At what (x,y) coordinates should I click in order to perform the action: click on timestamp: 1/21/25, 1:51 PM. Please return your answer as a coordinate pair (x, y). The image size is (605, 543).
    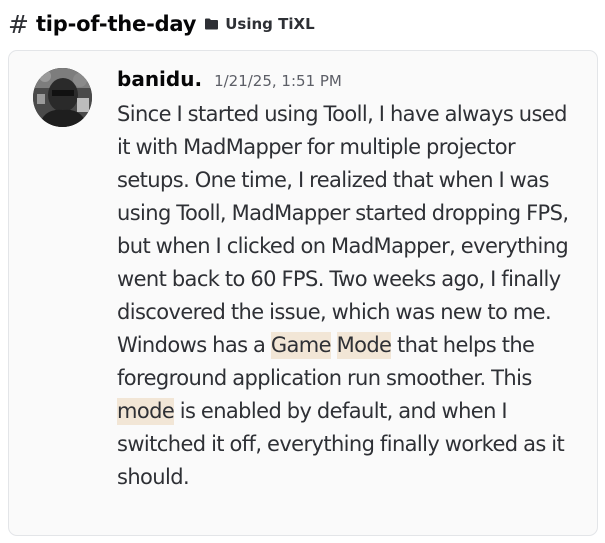
    Looking at the image, I should click on (278, 81).